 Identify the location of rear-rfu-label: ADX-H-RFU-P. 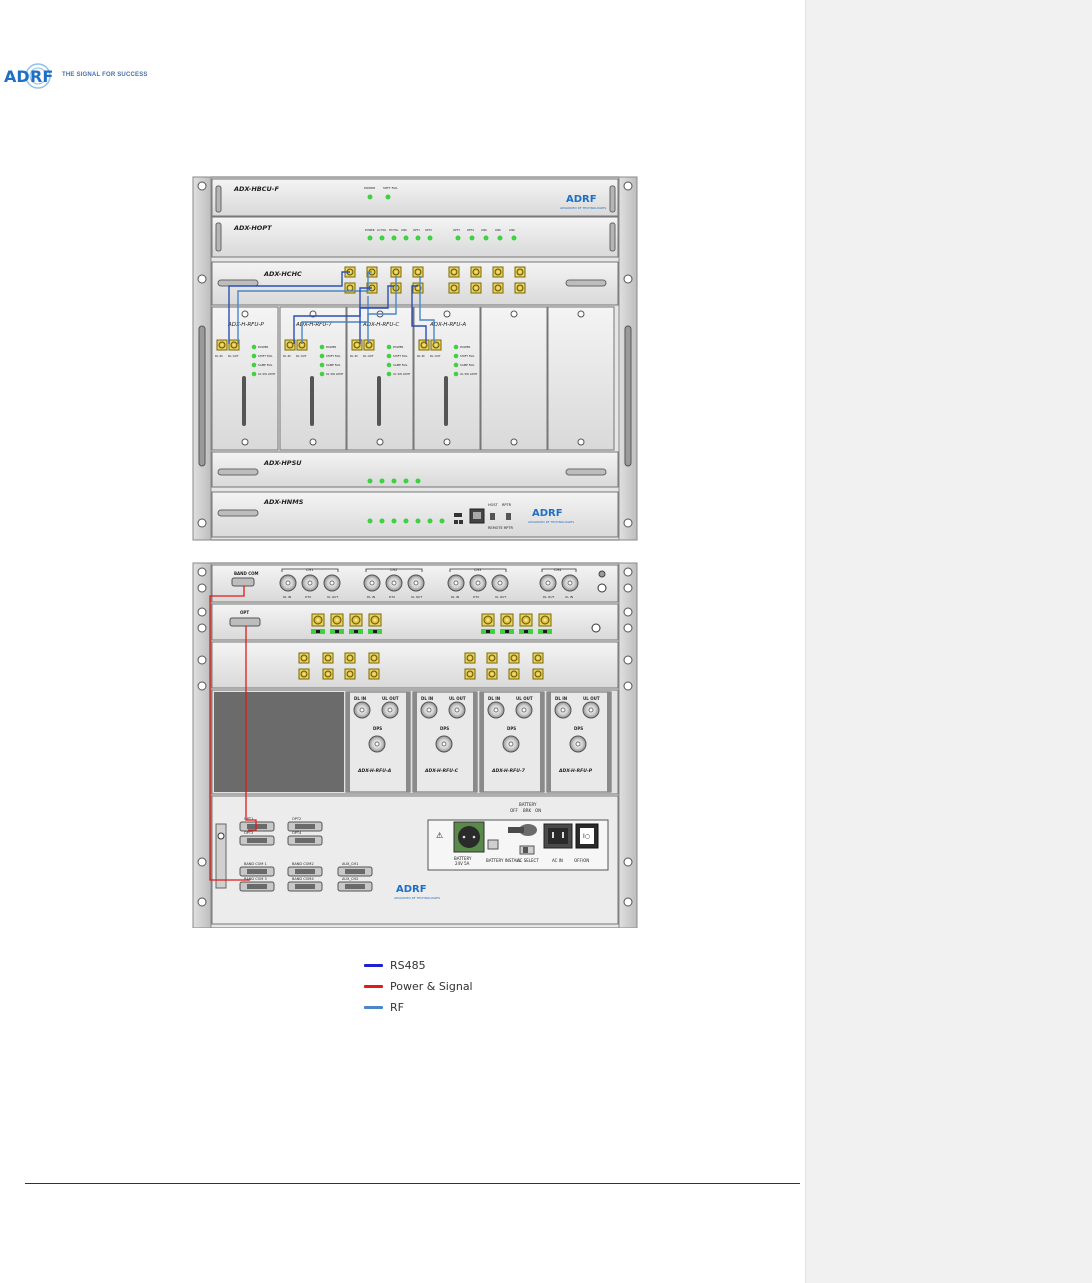
(575, 771).